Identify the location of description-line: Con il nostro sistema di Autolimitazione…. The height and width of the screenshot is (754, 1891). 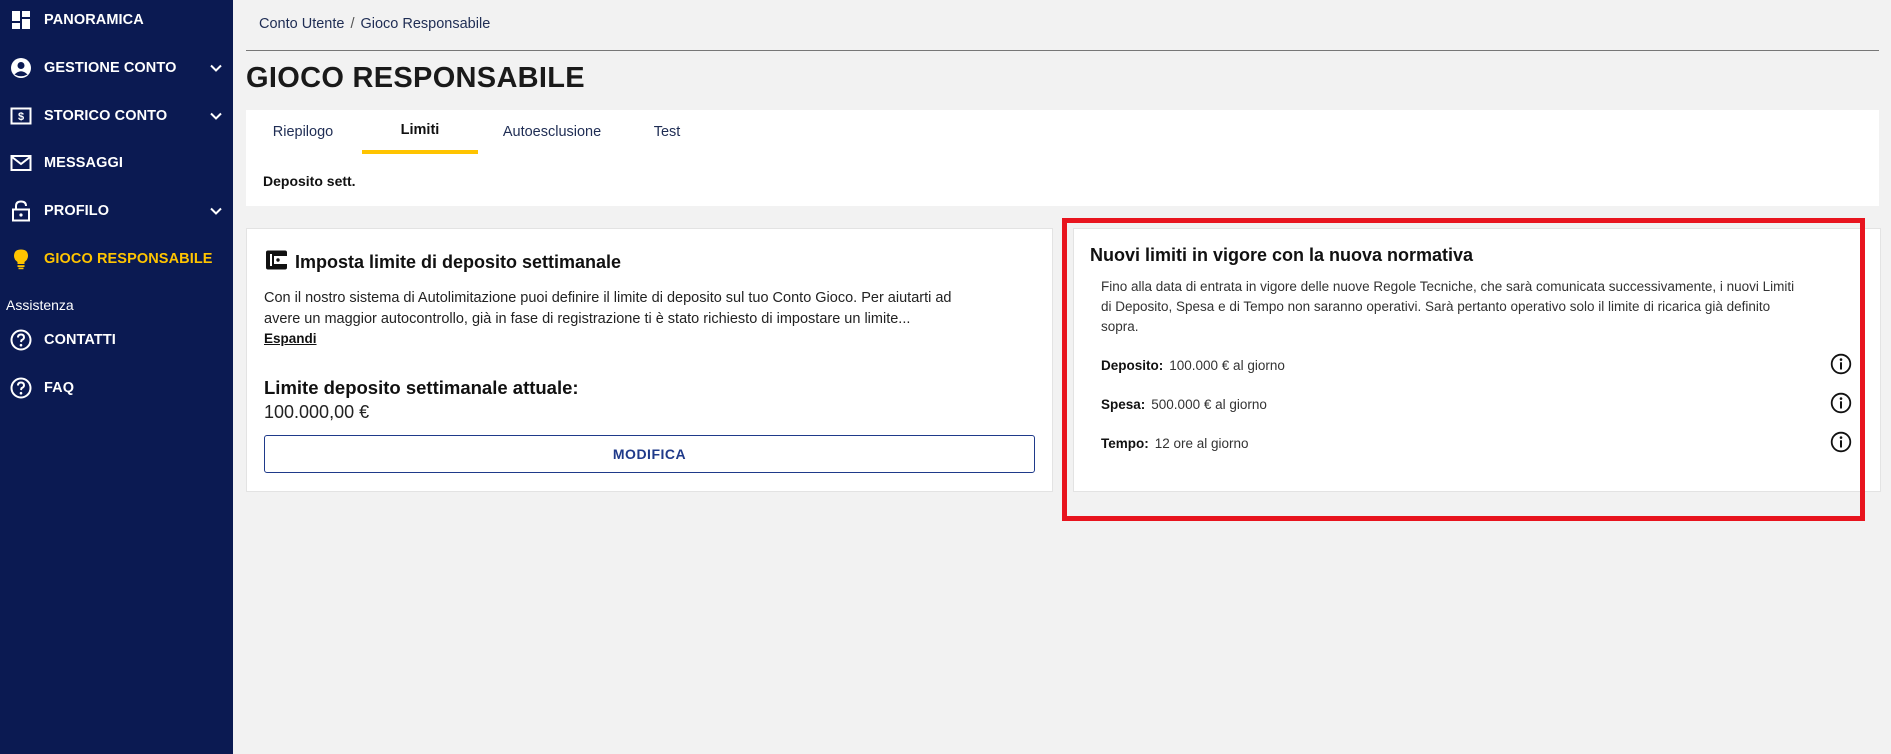
(608, 298).